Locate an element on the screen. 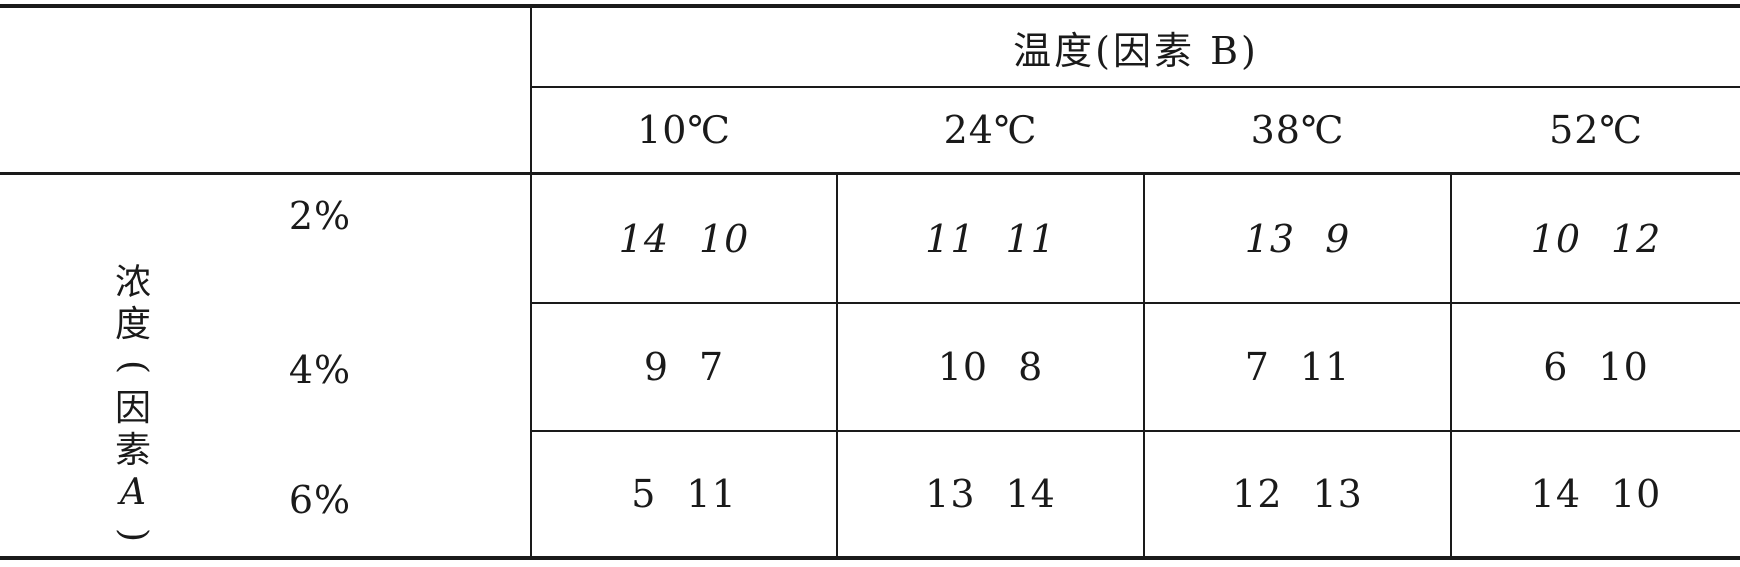 This screenshot has height=567, width=1740. value-pair: 9 7 is located at coordinates (684, 367).